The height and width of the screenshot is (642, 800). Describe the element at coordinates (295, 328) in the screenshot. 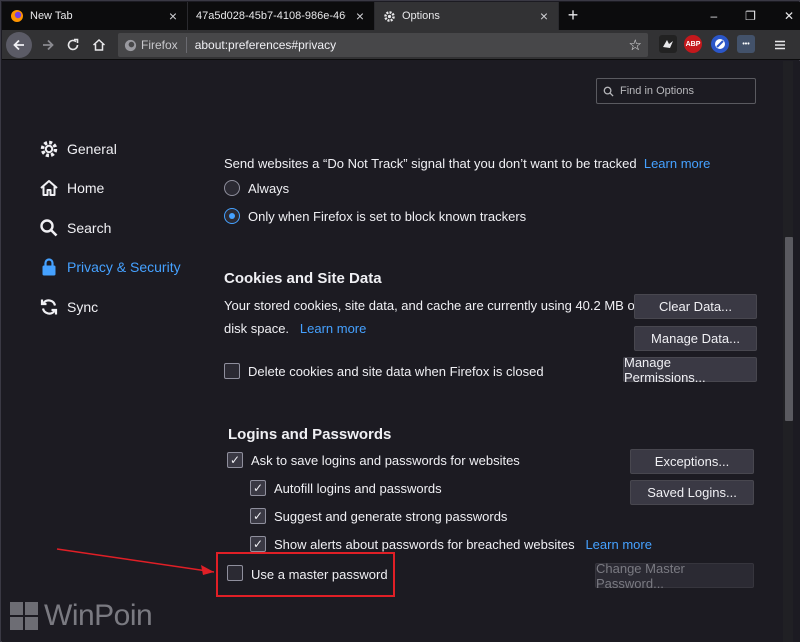

I see `cookies-description-line2: disk space. Learn more` at that location.